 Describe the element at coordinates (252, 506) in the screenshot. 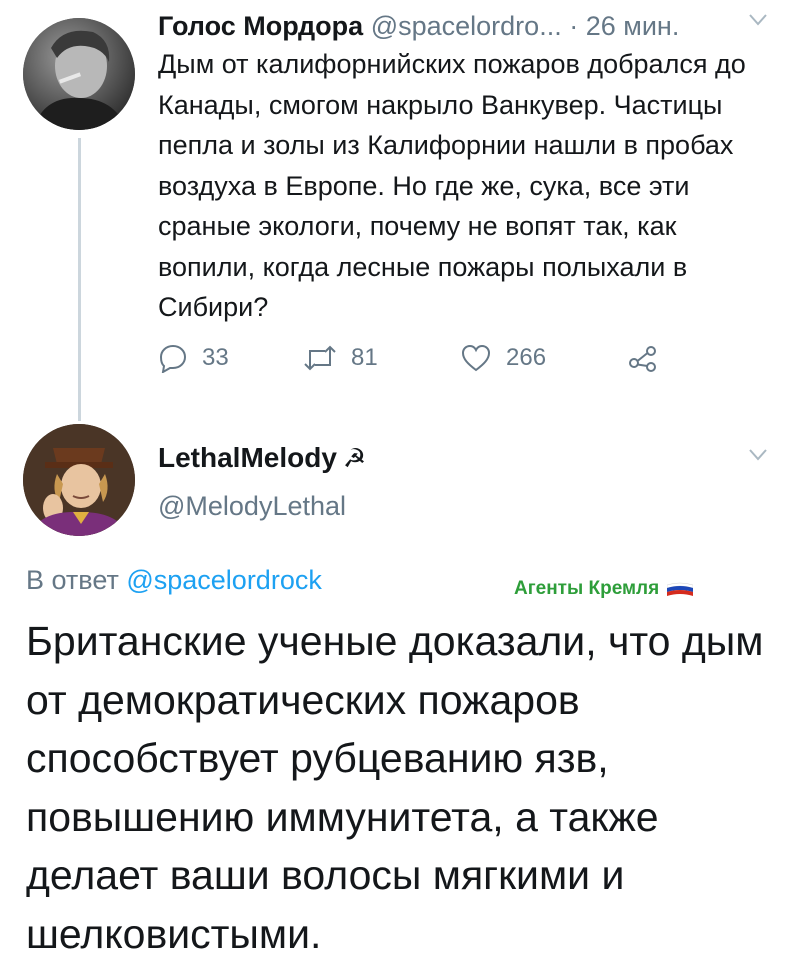

I see `author-handle: @MelodyLethal` at that location.